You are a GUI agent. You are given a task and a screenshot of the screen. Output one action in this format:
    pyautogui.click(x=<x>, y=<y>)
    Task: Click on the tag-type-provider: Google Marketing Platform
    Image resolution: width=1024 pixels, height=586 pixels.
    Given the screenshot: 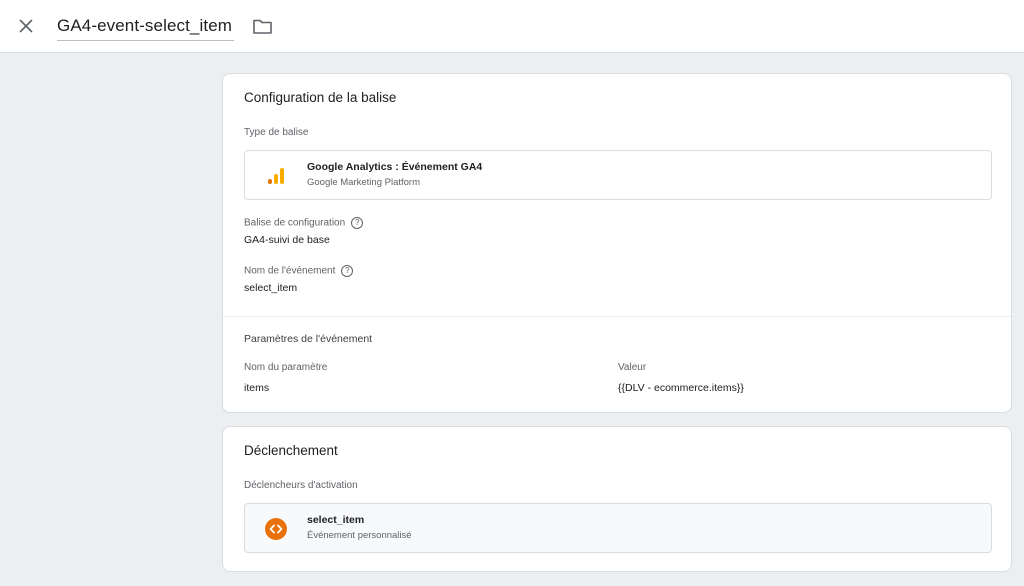 What is the action you would take?
    pyautogui.click(x=363, y=182)
    